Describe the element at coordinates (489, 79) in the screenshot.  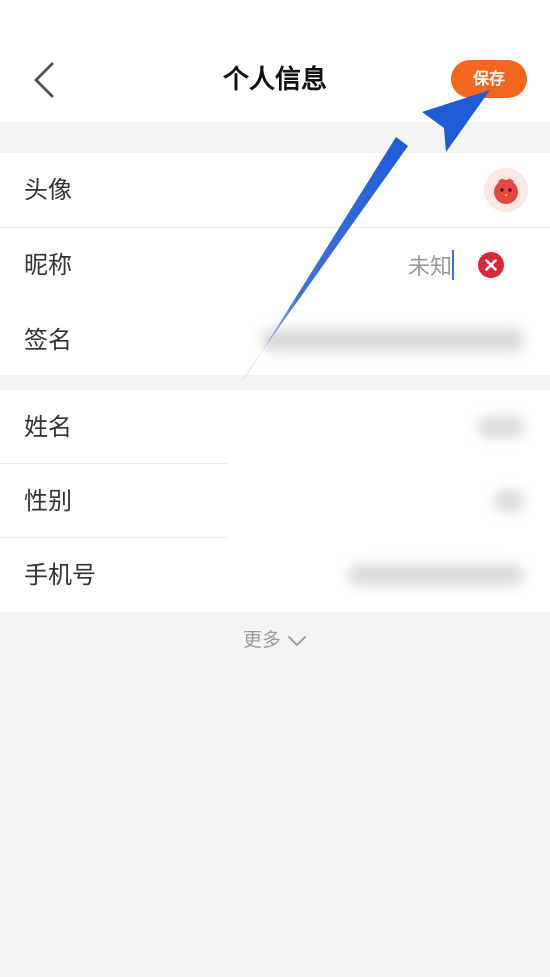
I see `save-button: 保存` at that location.